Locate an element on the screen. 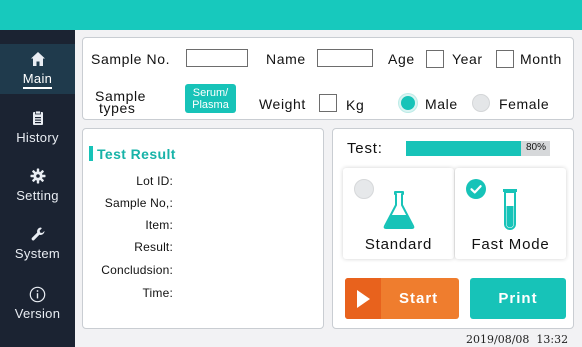 This screenshot has height=347, width=582. print-button-label: Print is located at coordinates (518, 298).